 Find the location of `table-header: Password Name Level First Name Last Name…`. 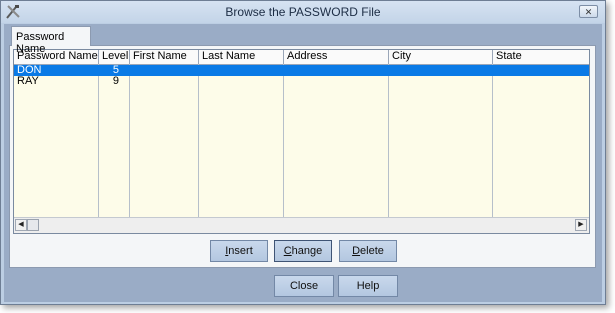

table-header: Password Name Level First Name Last Name… is located at coordinates (301, 57).